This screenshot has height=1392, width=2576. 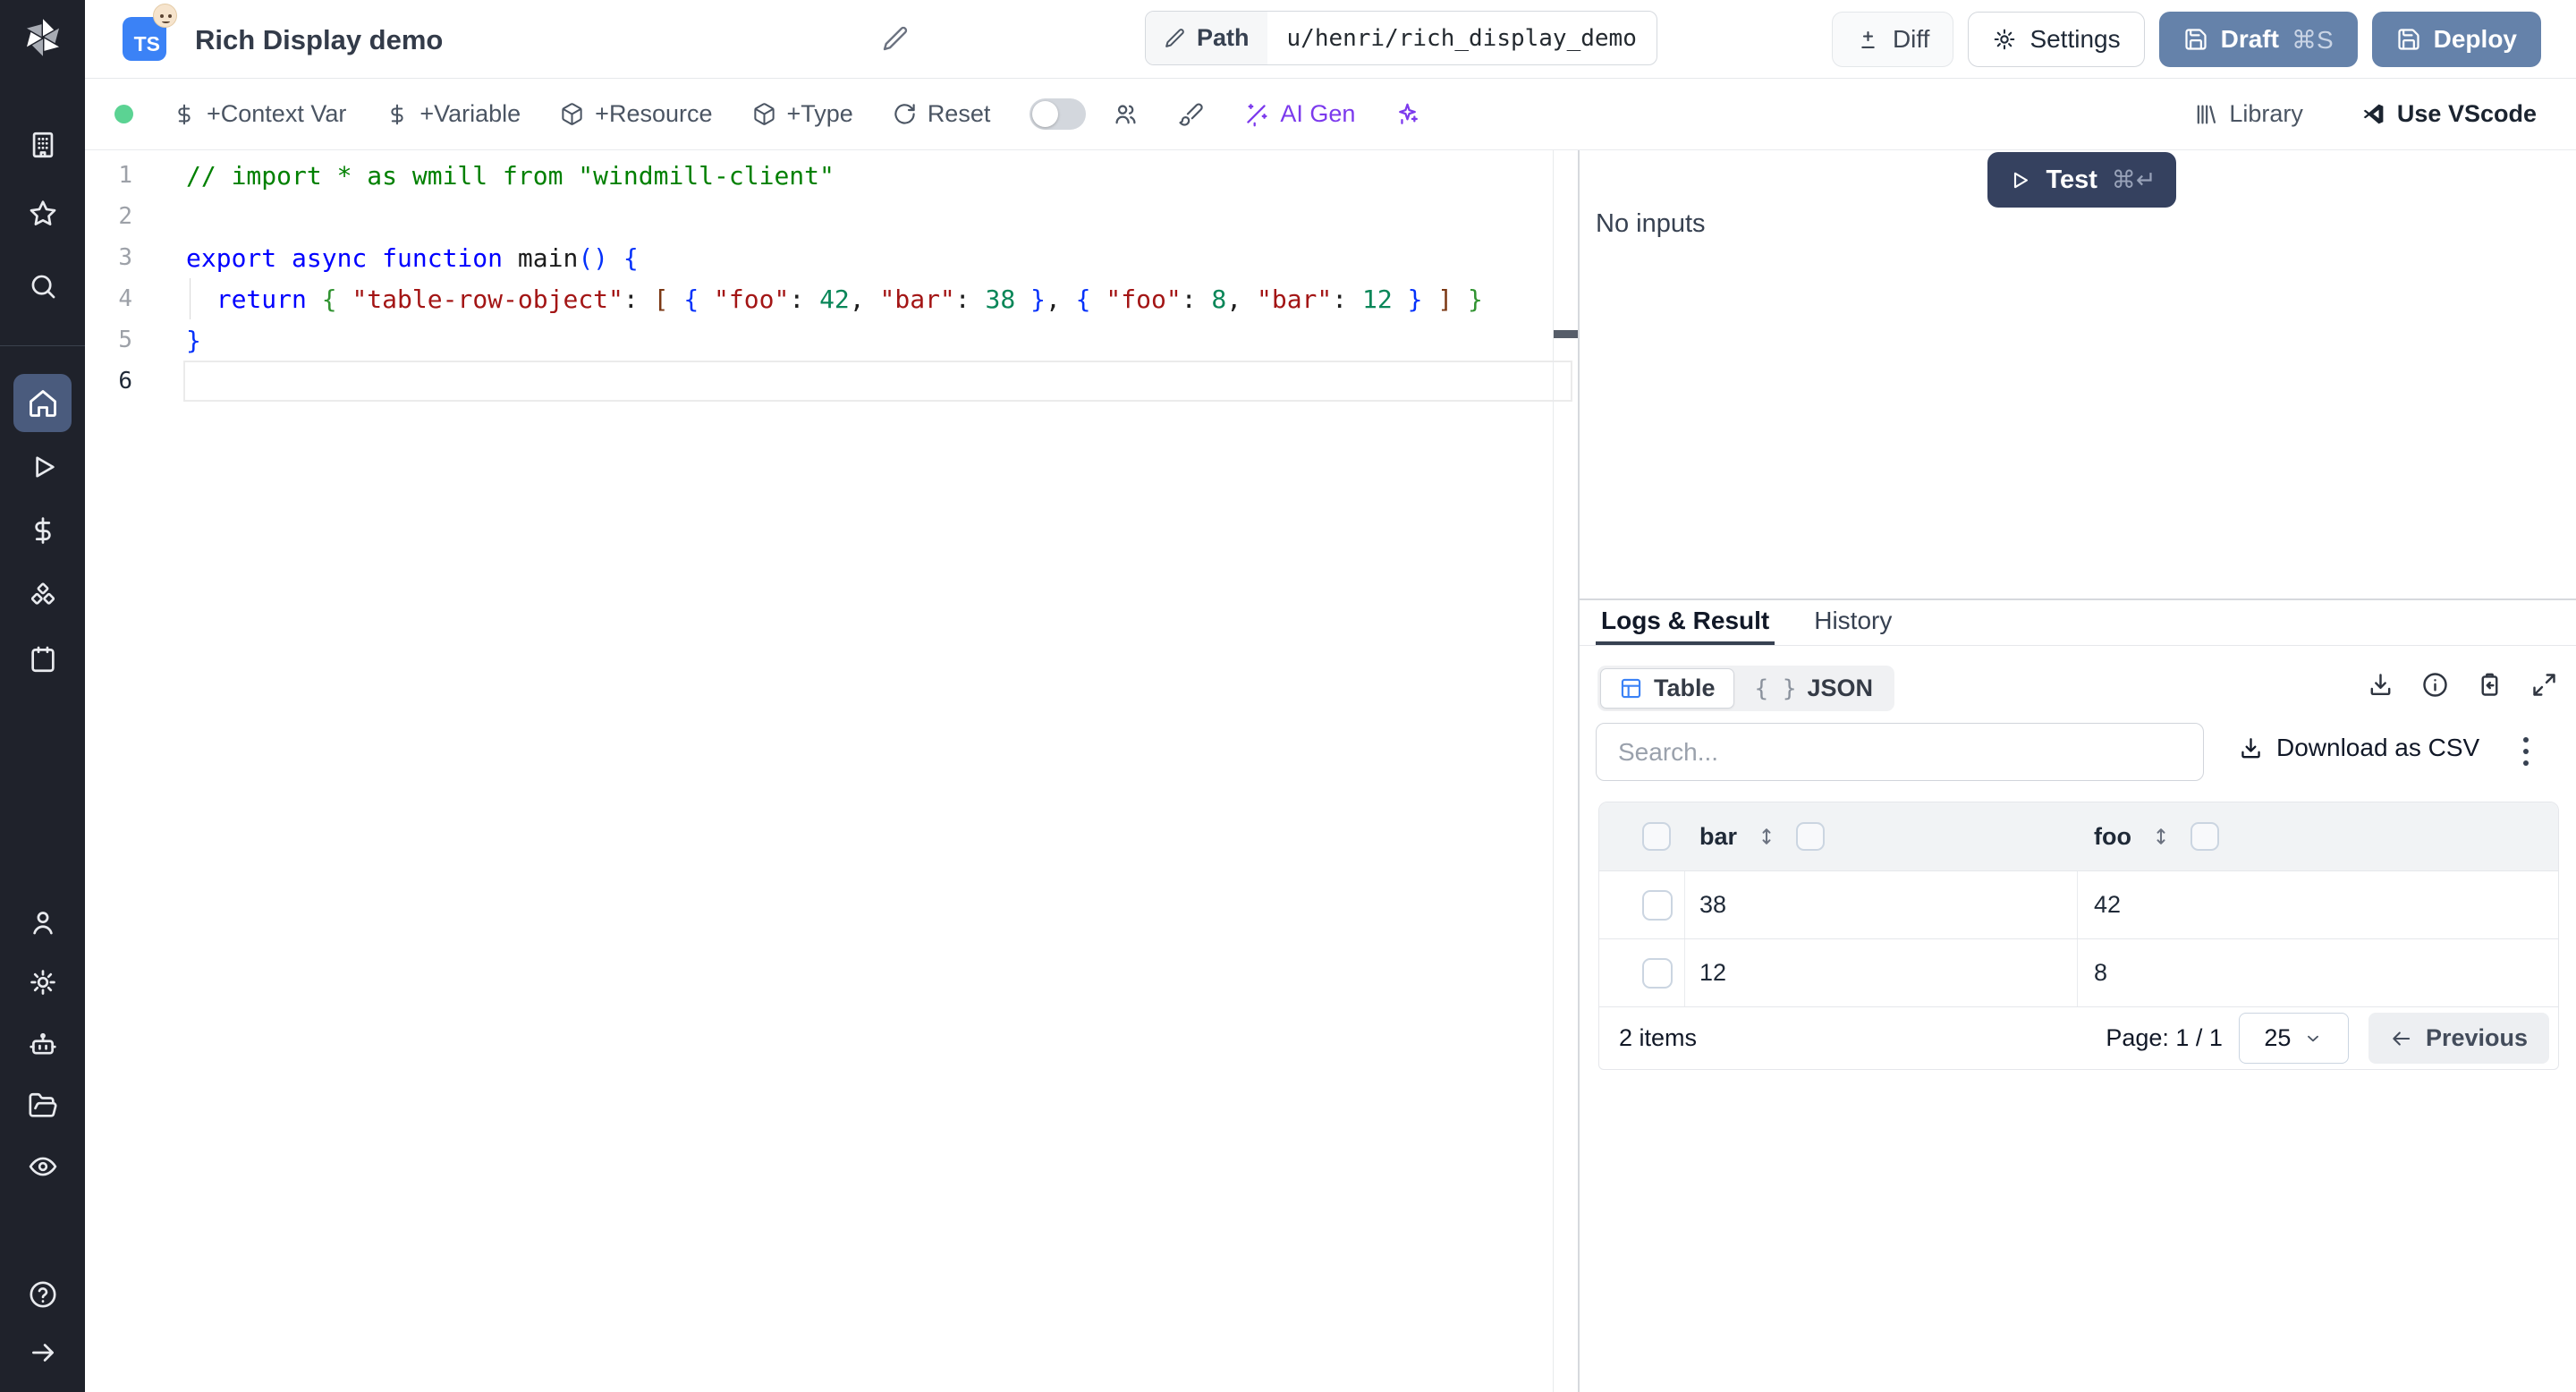 What do you see at coordinates (941, 114) in the screenshot?
I see `reset-button: Reset` at bounding box center [941, 114].